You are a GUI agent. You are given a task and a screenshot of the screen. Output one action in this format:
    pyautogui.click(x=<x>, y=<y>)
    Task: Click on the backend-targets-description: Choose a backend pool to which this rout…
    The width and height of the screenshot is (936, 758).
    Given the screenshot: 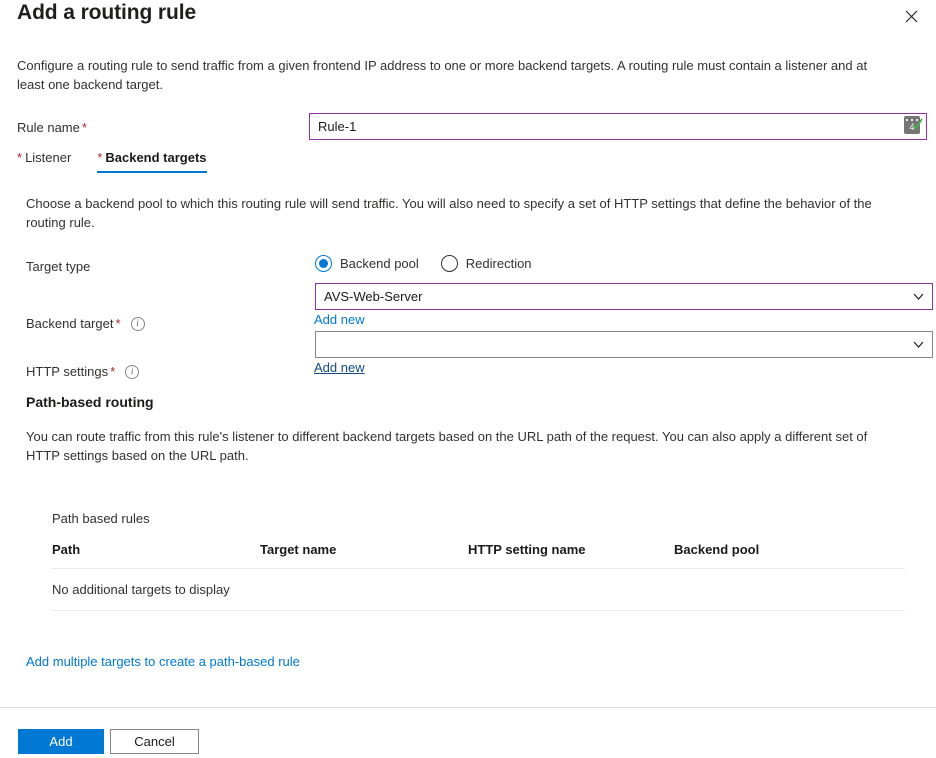 What is the action you would take?
    pyautogui.click(x=449, y=213)
    